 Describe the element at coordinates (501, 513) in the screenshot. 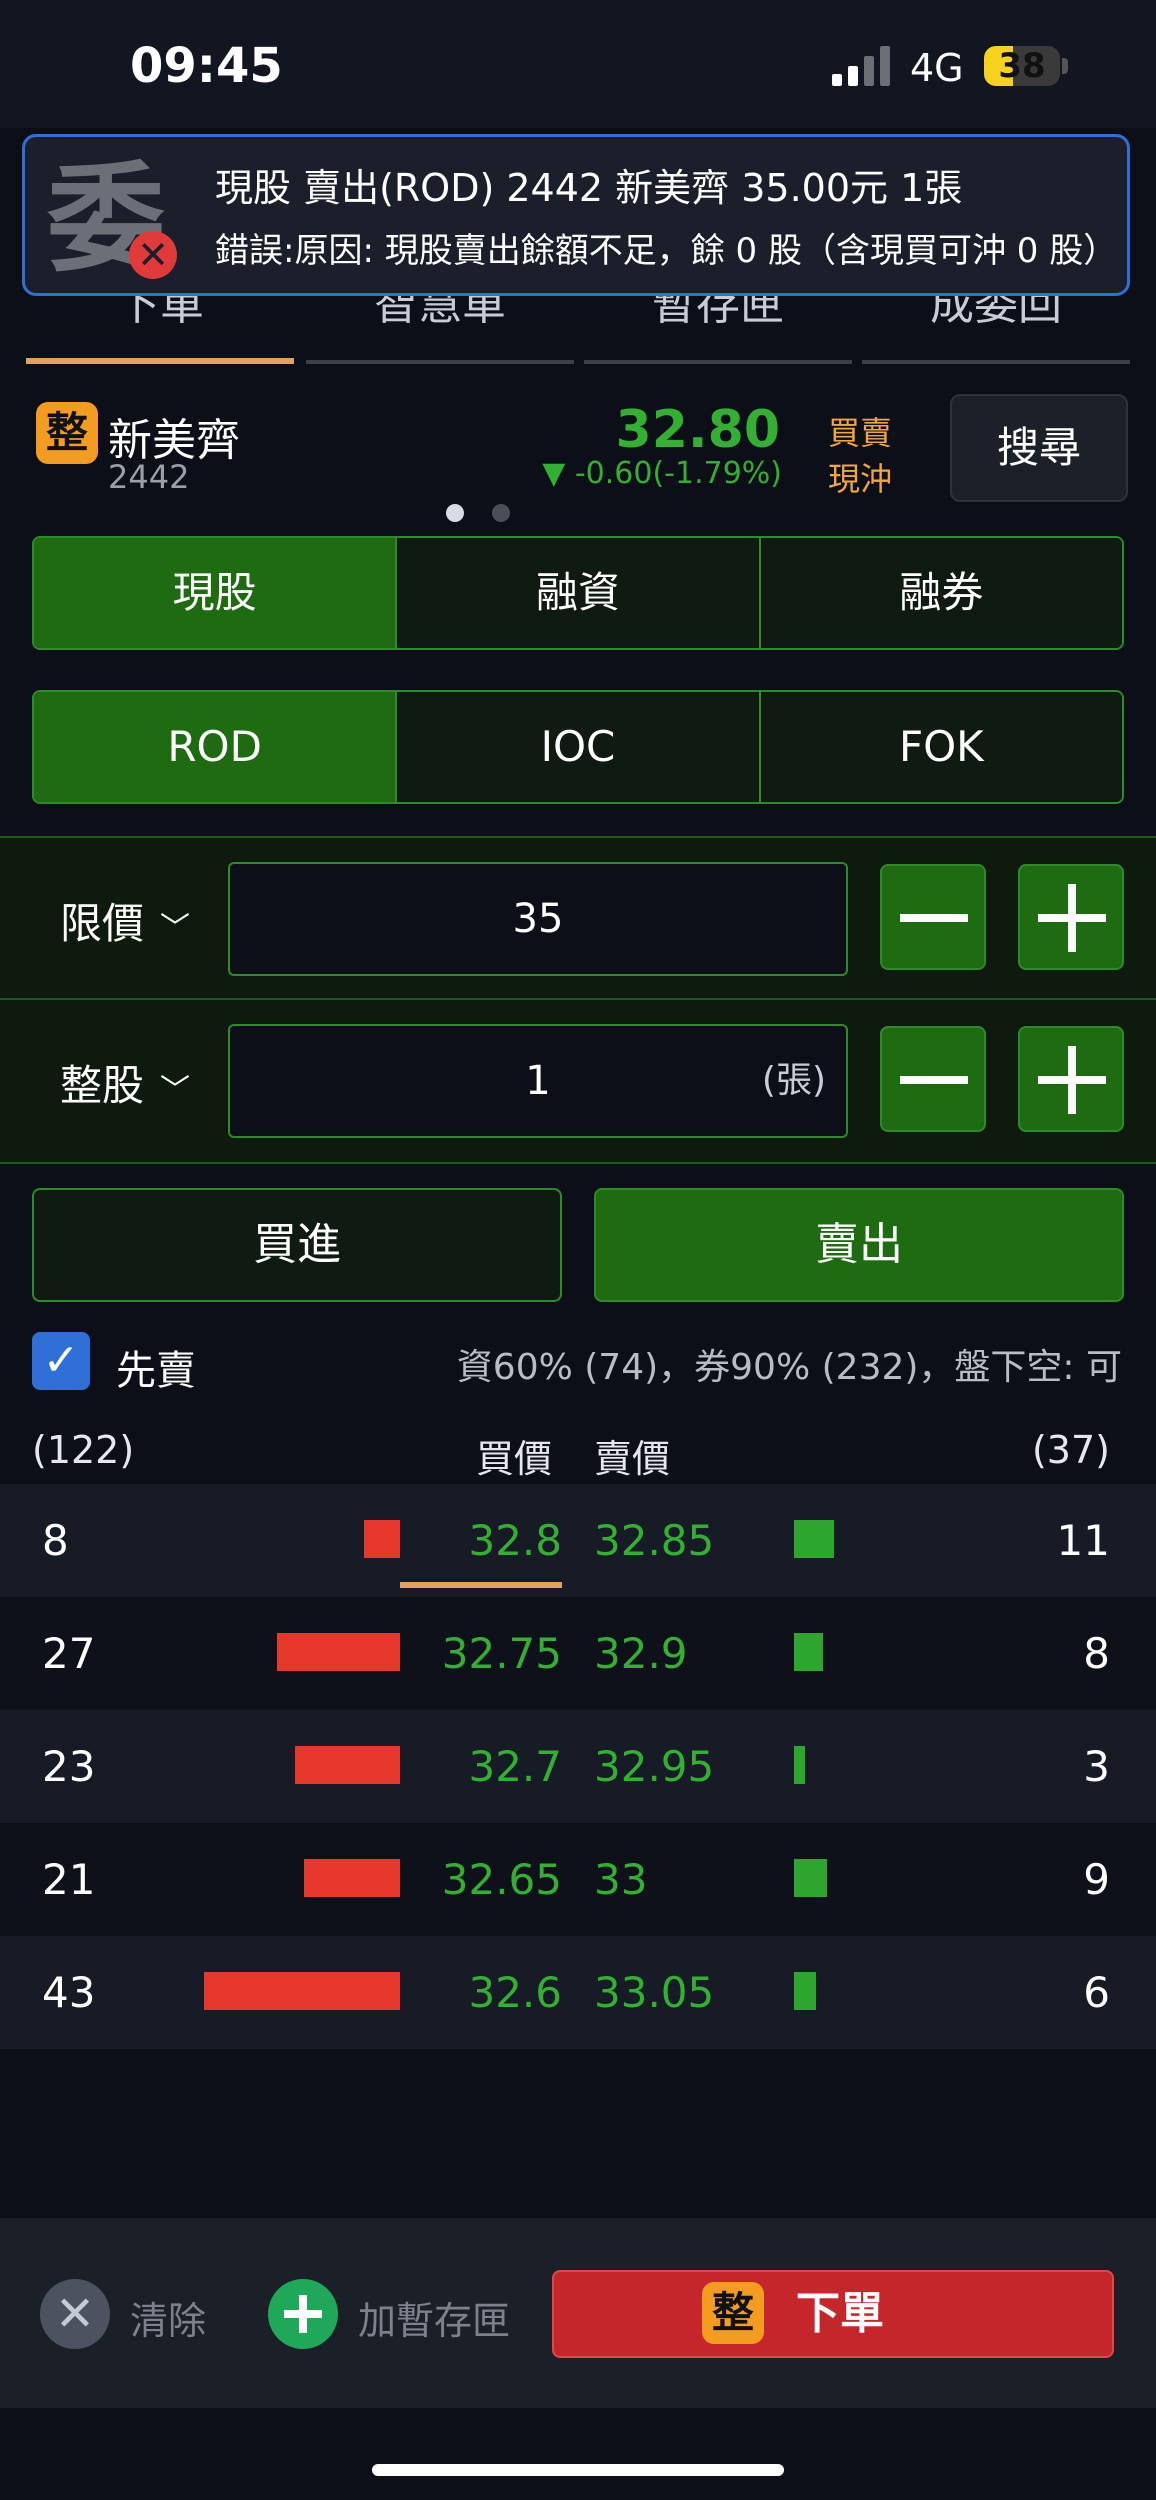

I see `page-dot` at that location.